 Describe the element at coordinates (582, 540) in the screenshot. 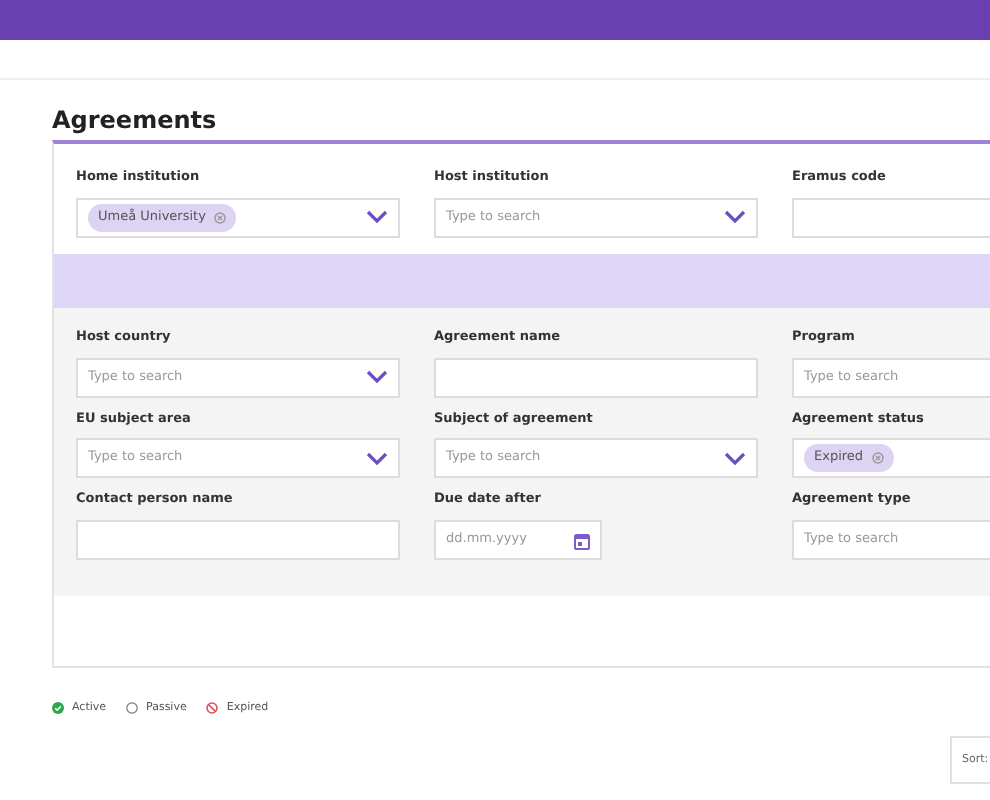

I see `calendar-icon` at that location.